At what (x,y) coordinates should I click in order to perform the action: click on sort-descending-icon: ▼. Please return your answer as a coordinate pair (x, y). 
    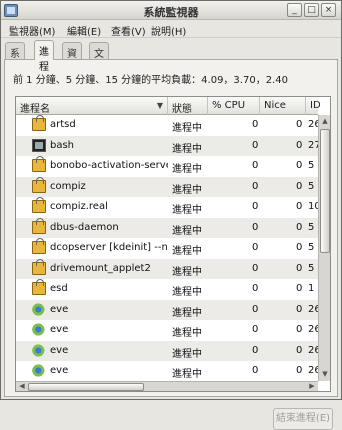
    Looking at the image, I should click on (159, 105).